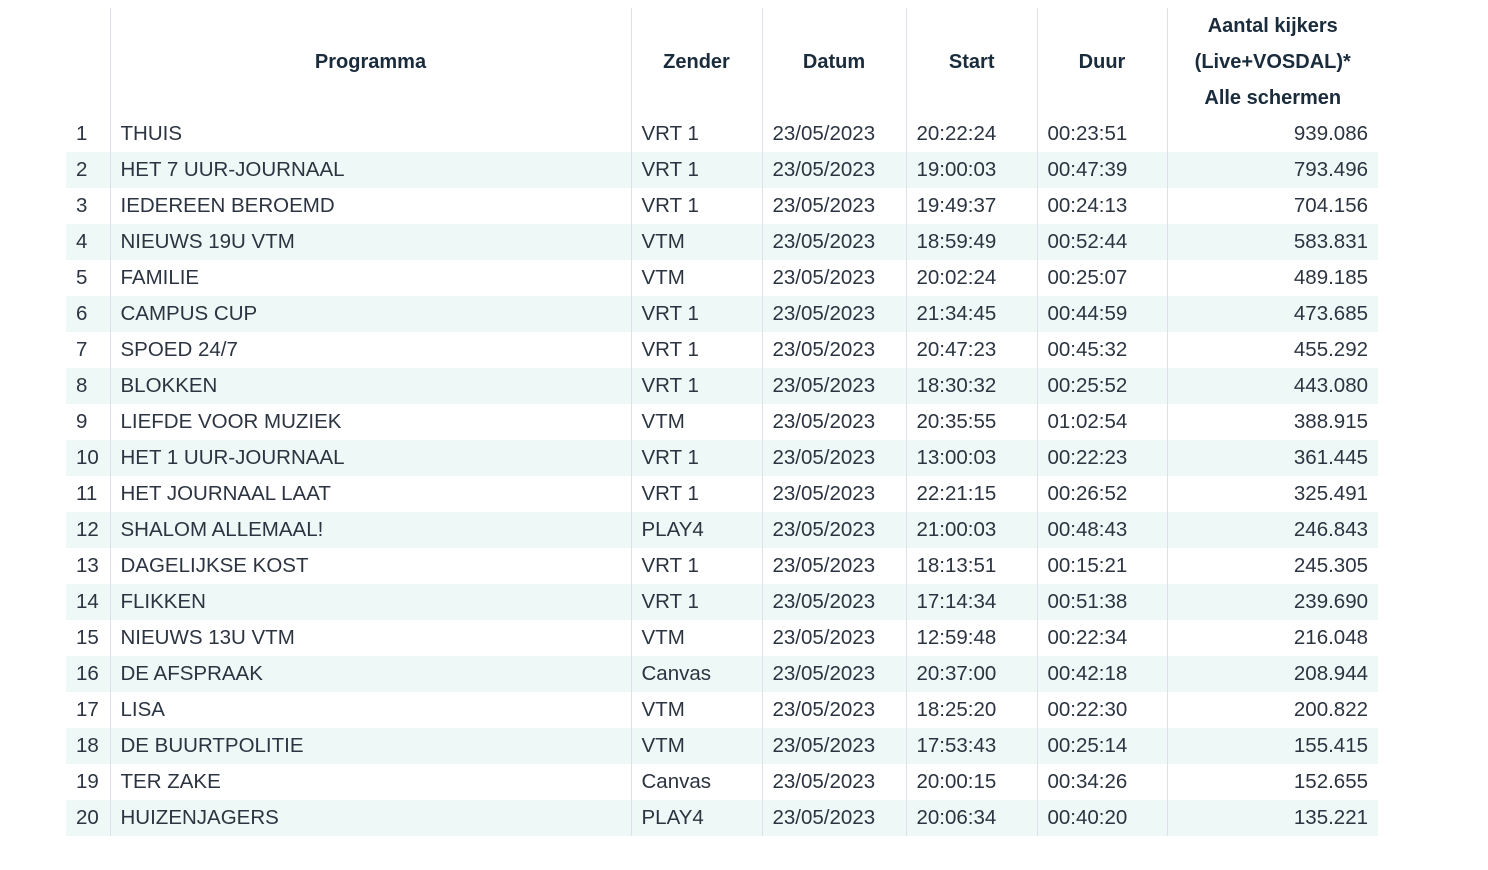  What do you see at coordinates (370, 638) in the screenshot?
I see `cell-programma: NIEUWS 13U VTM` at bounding box center [370, 638].